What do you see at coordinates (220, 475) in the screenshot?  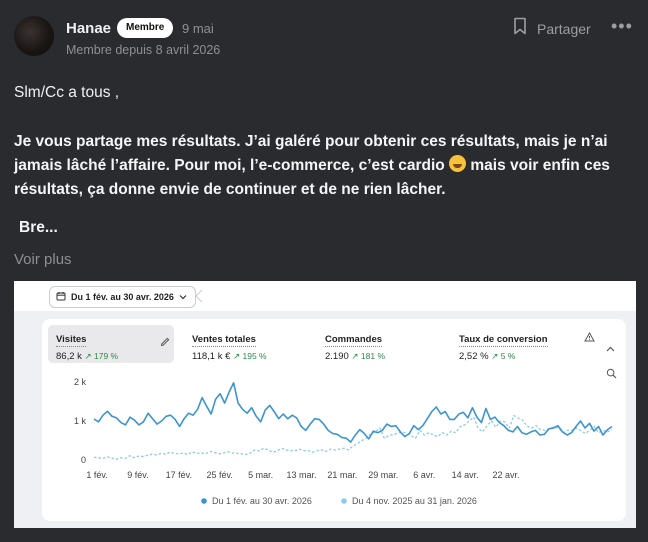 I see `x-tick-label: 25 fév.` at bounding box center [220, 475].